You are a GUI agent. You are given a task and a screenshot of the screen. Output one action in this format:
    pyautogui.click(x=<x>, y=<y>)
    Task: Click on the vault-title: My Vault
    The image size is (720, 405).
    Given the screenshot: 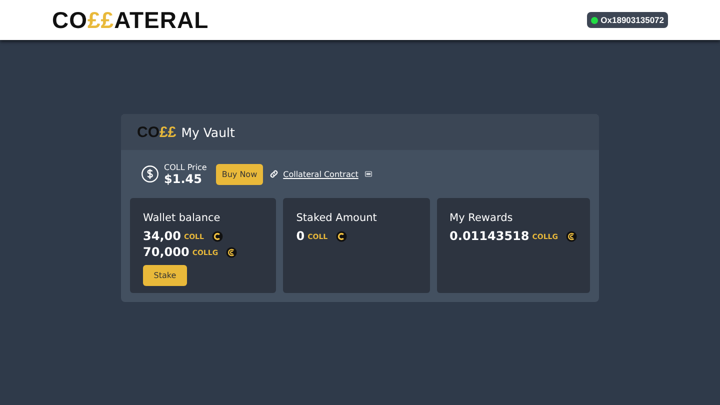 What is the action you would take?
    pyautogui.click(x=208, y=132)
    